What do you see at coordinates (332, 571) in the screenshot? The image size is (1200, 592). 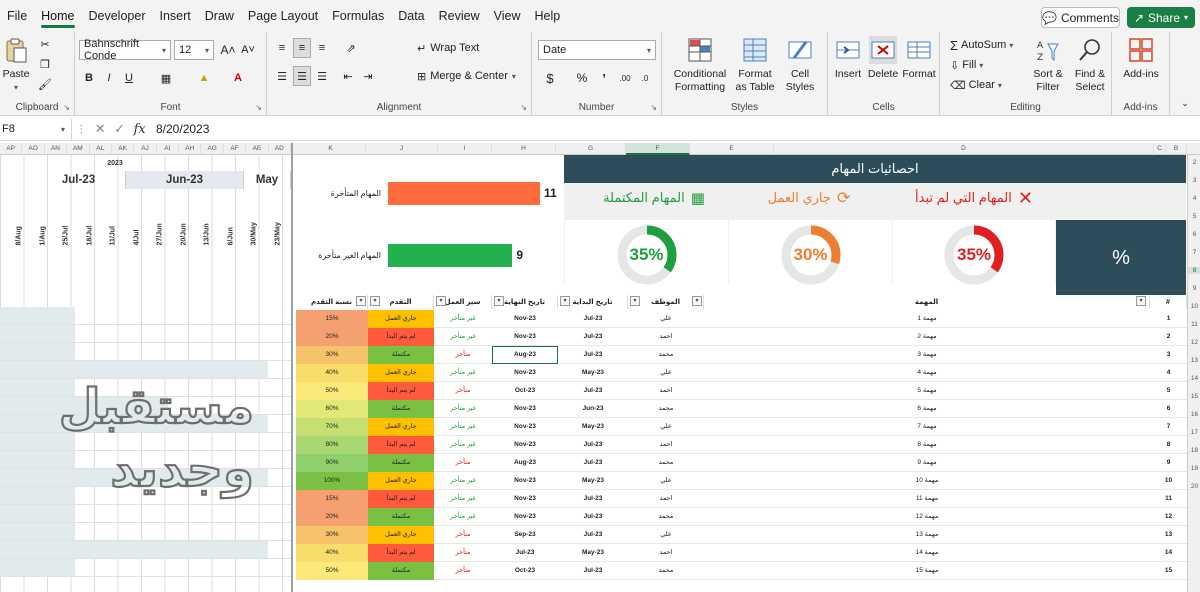 I see `cell-pct: 50%` at bounding box center [332, 571].